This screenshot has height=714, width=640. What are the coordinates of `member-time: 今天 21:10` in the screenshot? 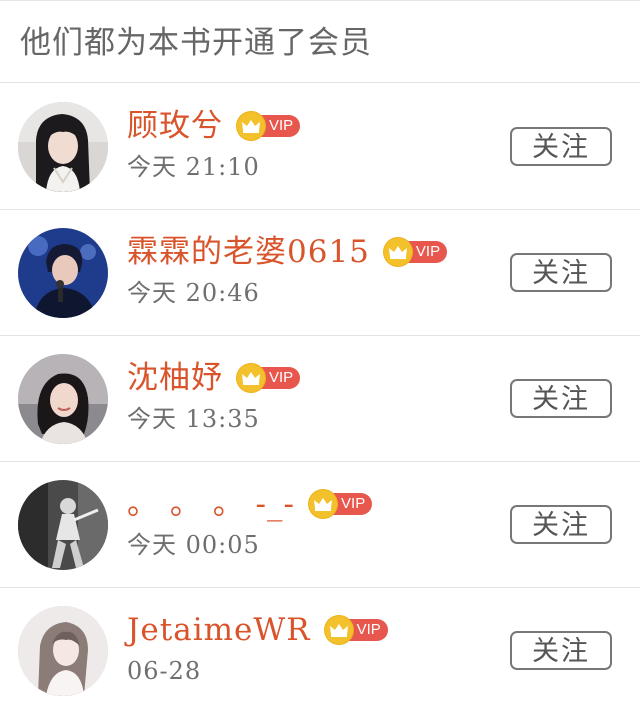 It's located at (193, 167).